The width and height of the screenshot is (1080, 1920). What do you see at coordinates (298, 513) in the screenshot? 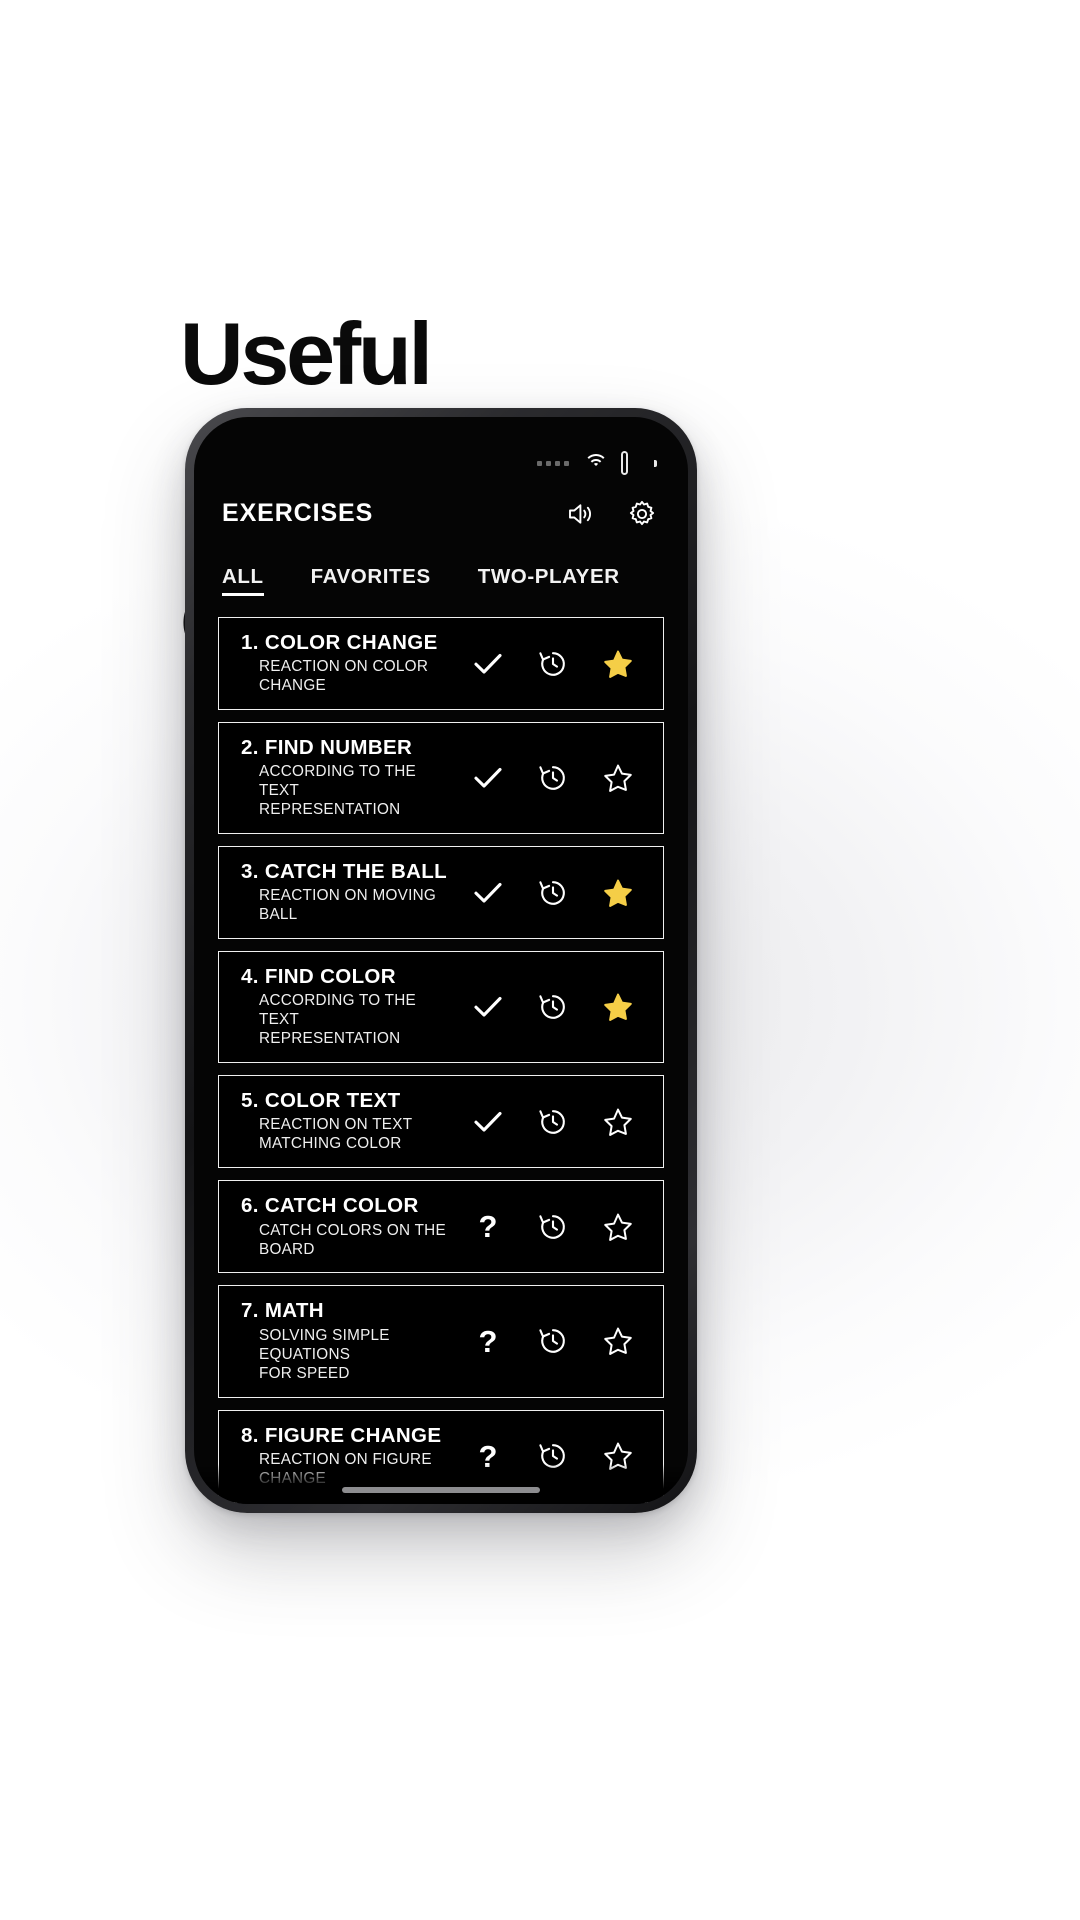
I see `app-title: EXERCISES` at bounding box center [298, 513].